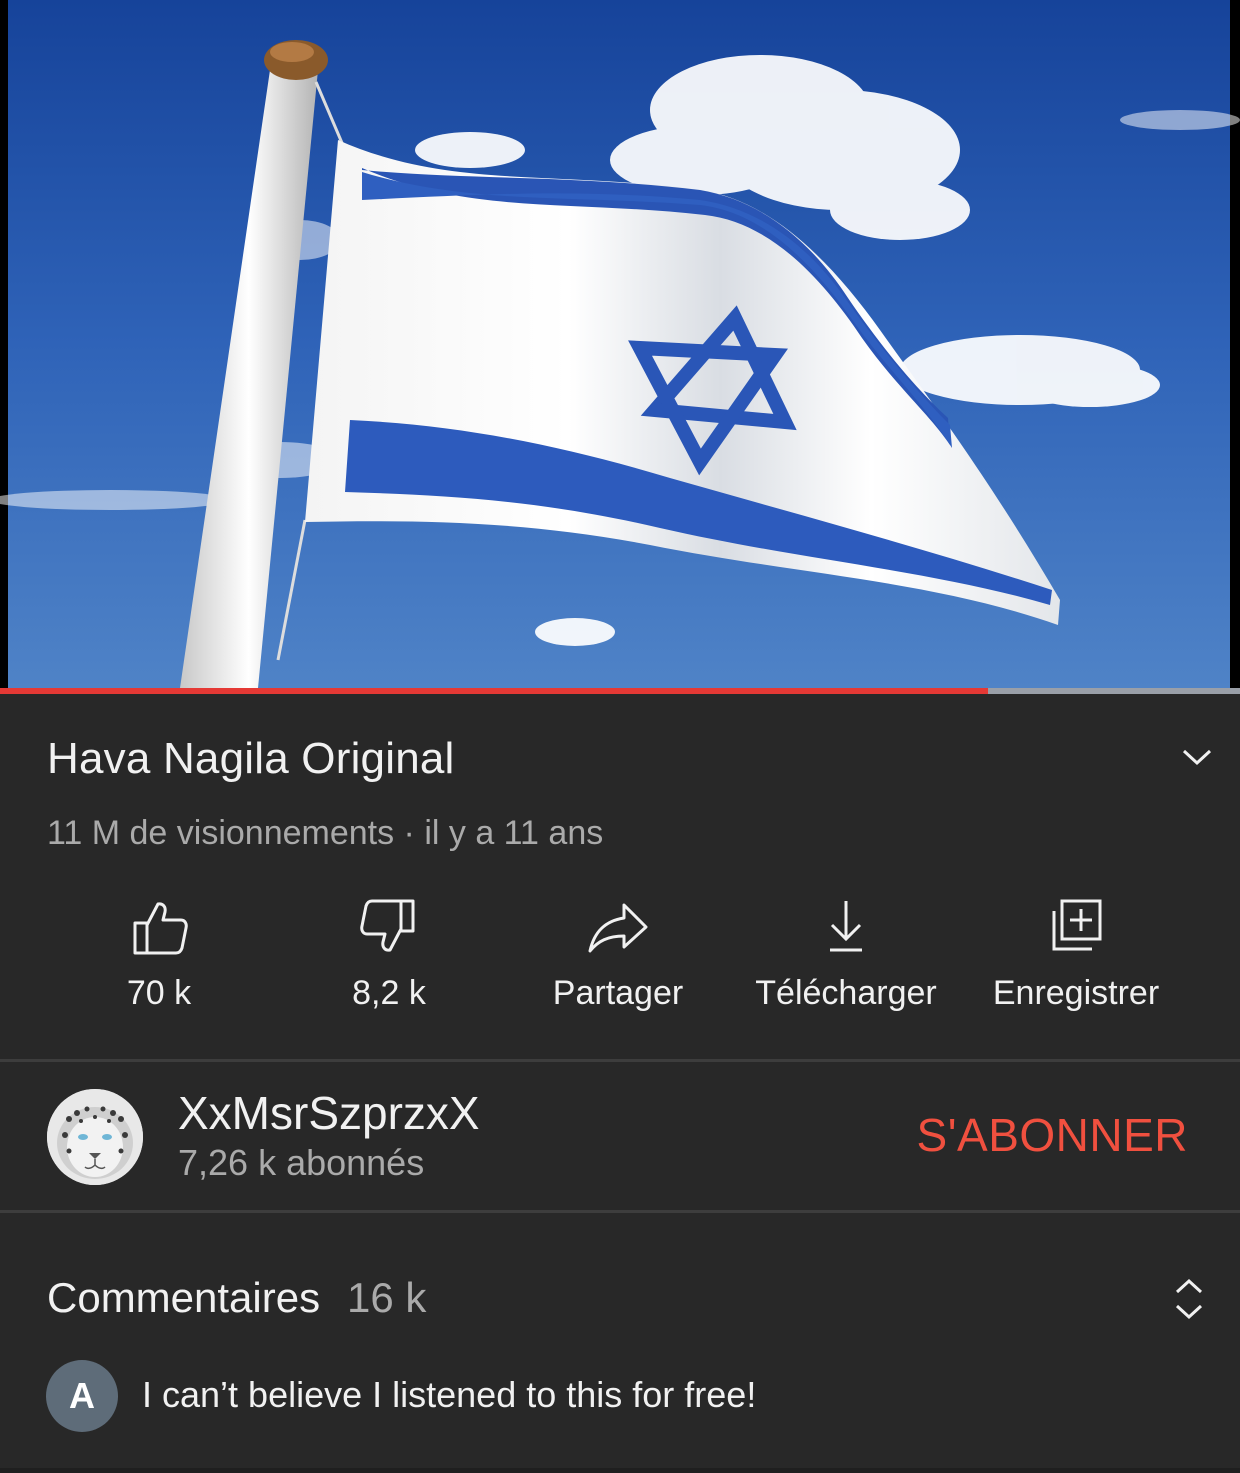  Describe the element at coordinates (160, 928) in the screenshot. I see `thumbs-up-icon` at that location.